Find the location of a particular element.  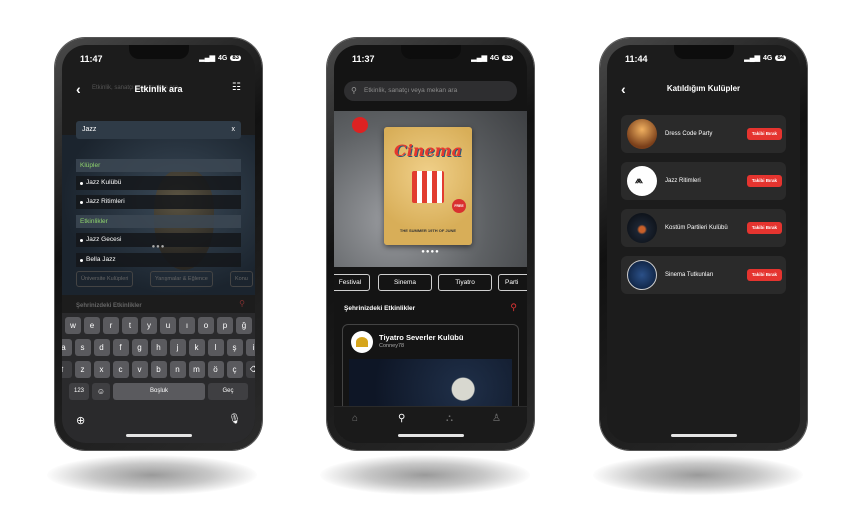

popcorn-image is located at coordinates (428, 187).